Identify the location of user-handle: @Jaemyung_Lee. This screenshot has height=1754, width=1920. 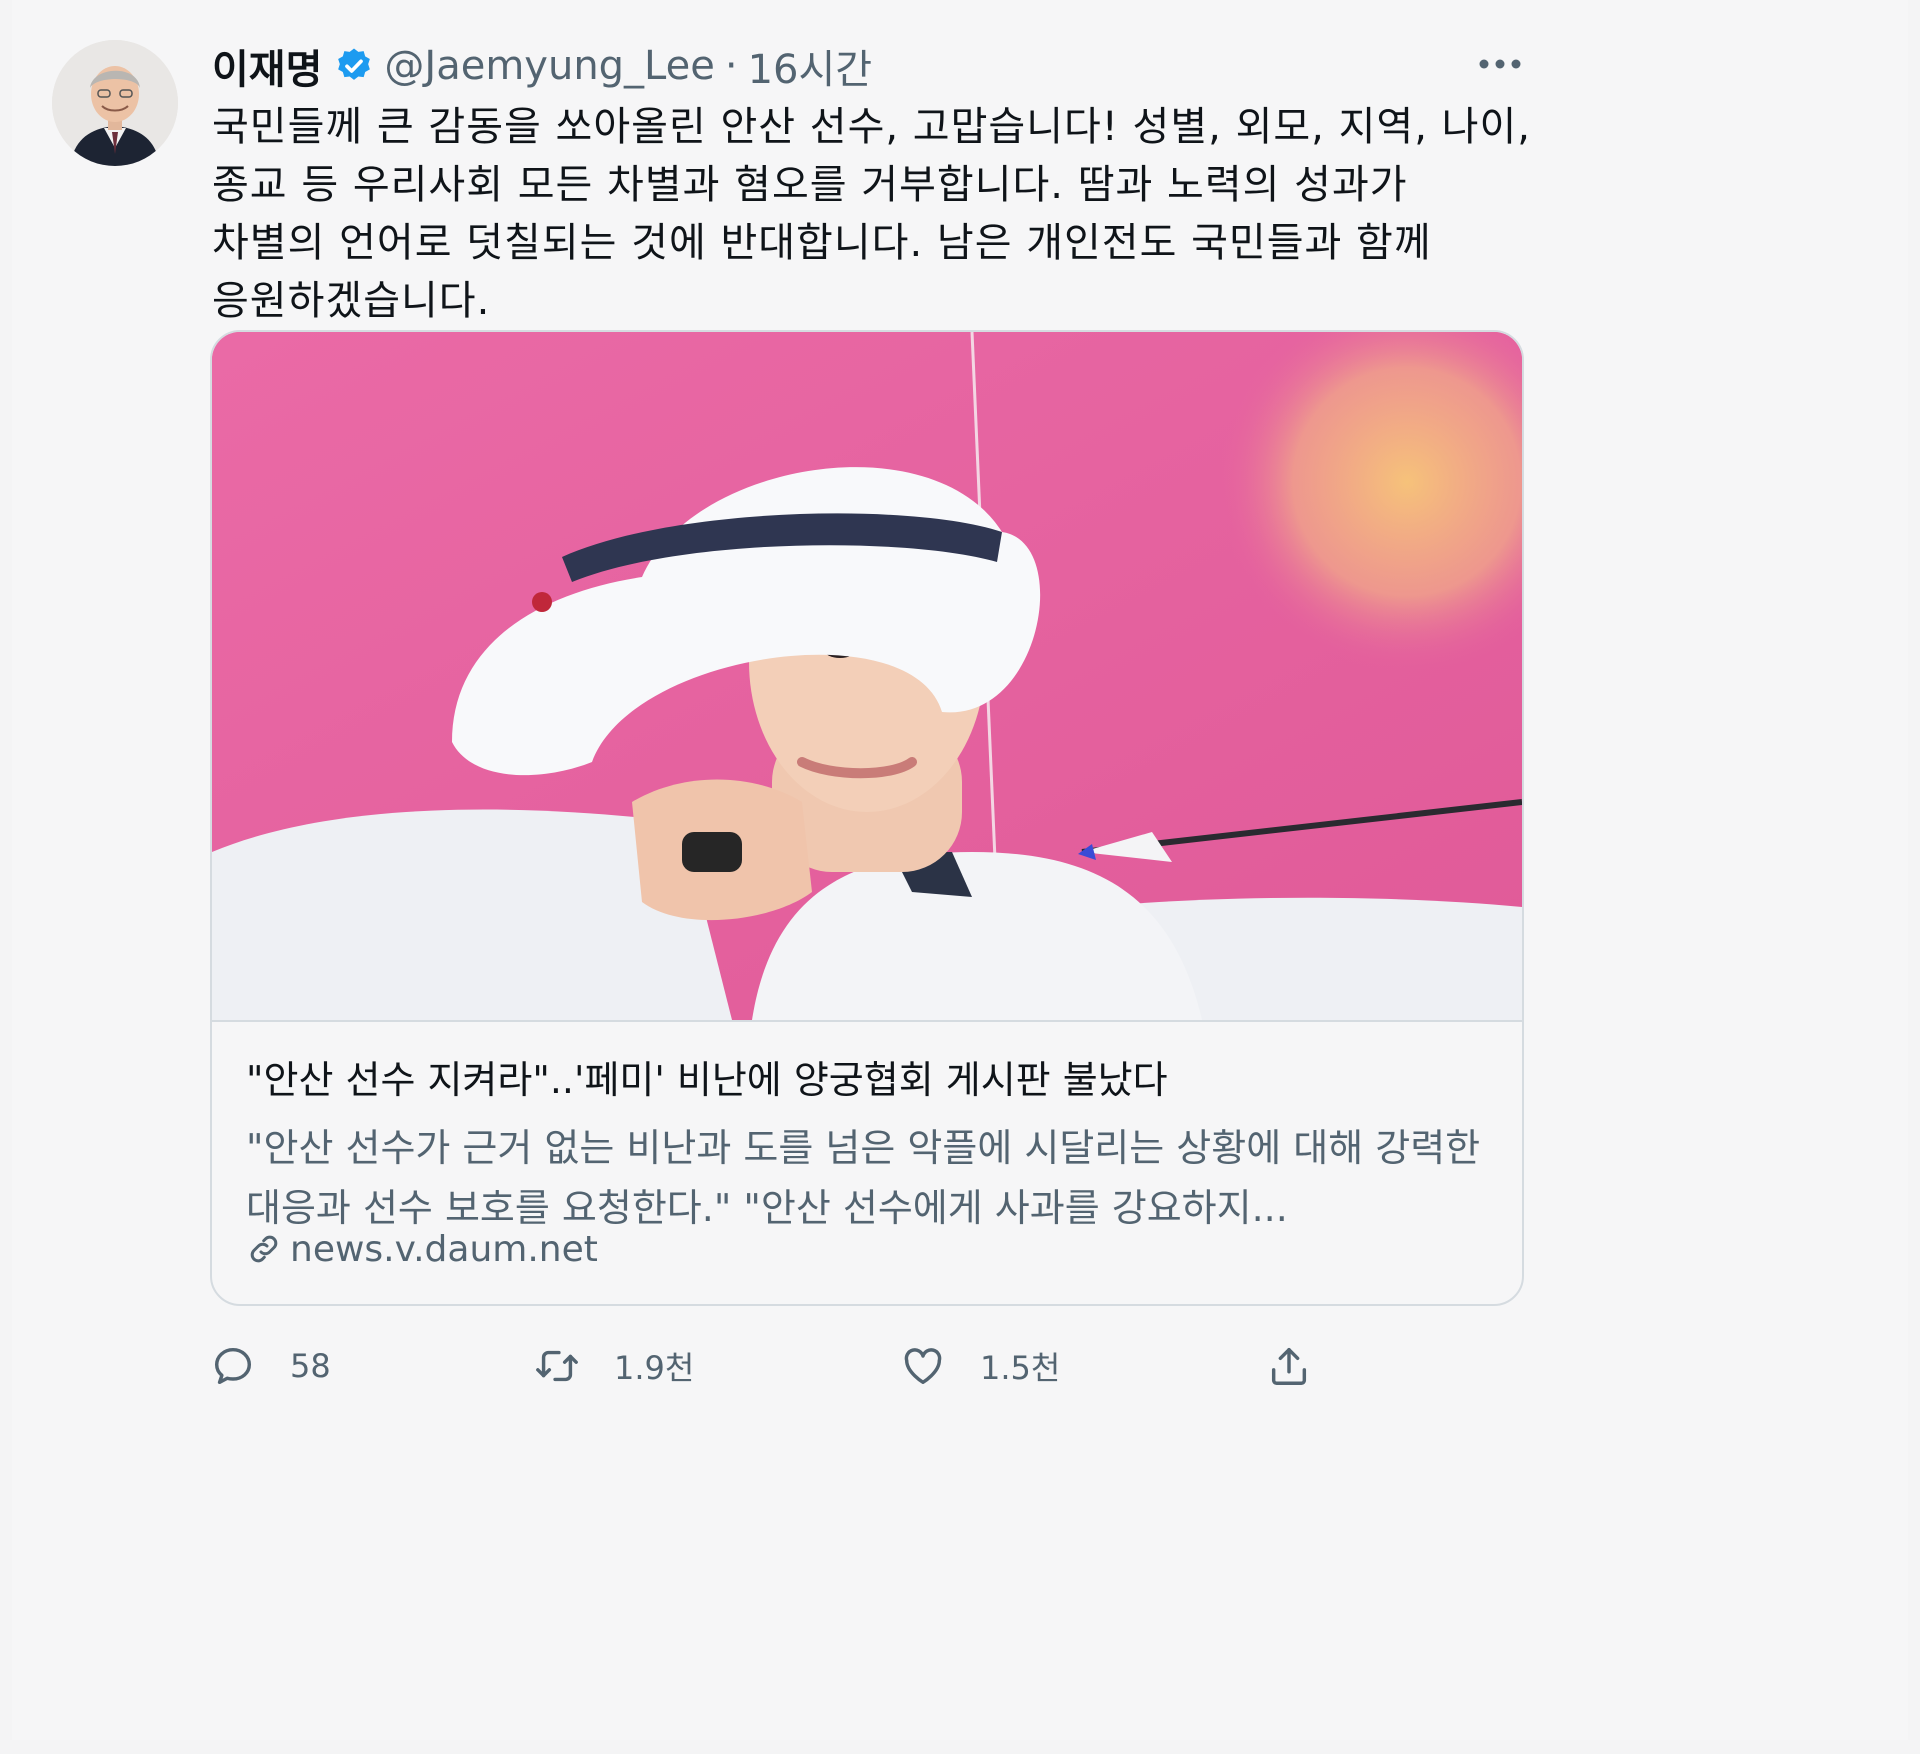
(549, 66).